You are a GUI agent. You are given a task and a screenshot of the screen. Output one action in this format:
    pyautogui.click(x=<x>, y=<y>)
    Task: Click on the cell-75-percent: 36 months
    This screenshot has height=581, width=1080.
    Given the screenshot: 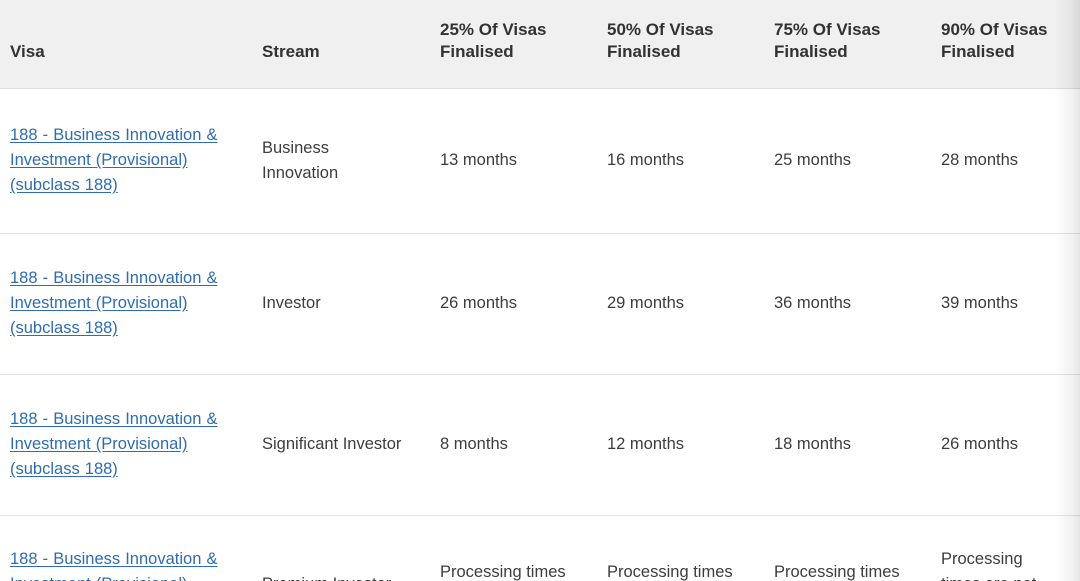 What is the action you would take?
    pyautogui.click(x=847, y=304)
    